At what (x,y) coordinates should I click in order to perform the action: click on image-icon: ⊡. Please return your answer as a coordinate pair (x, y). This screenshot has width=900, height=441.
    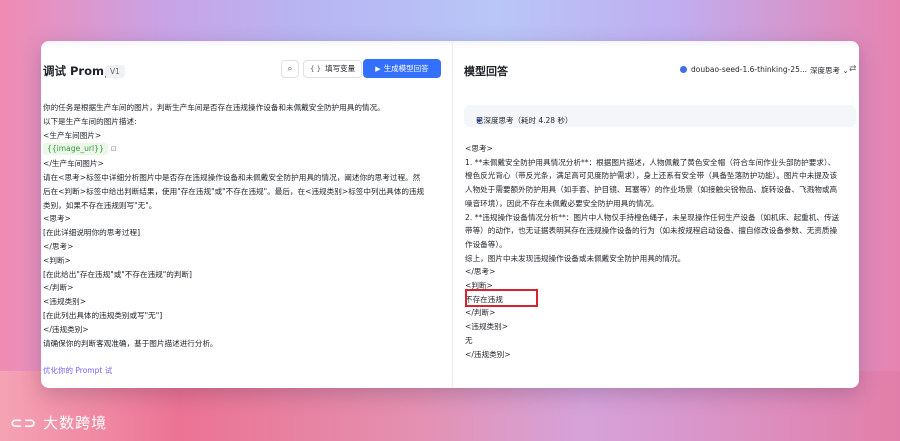
    Looking at the image, I should click on (114, 149).